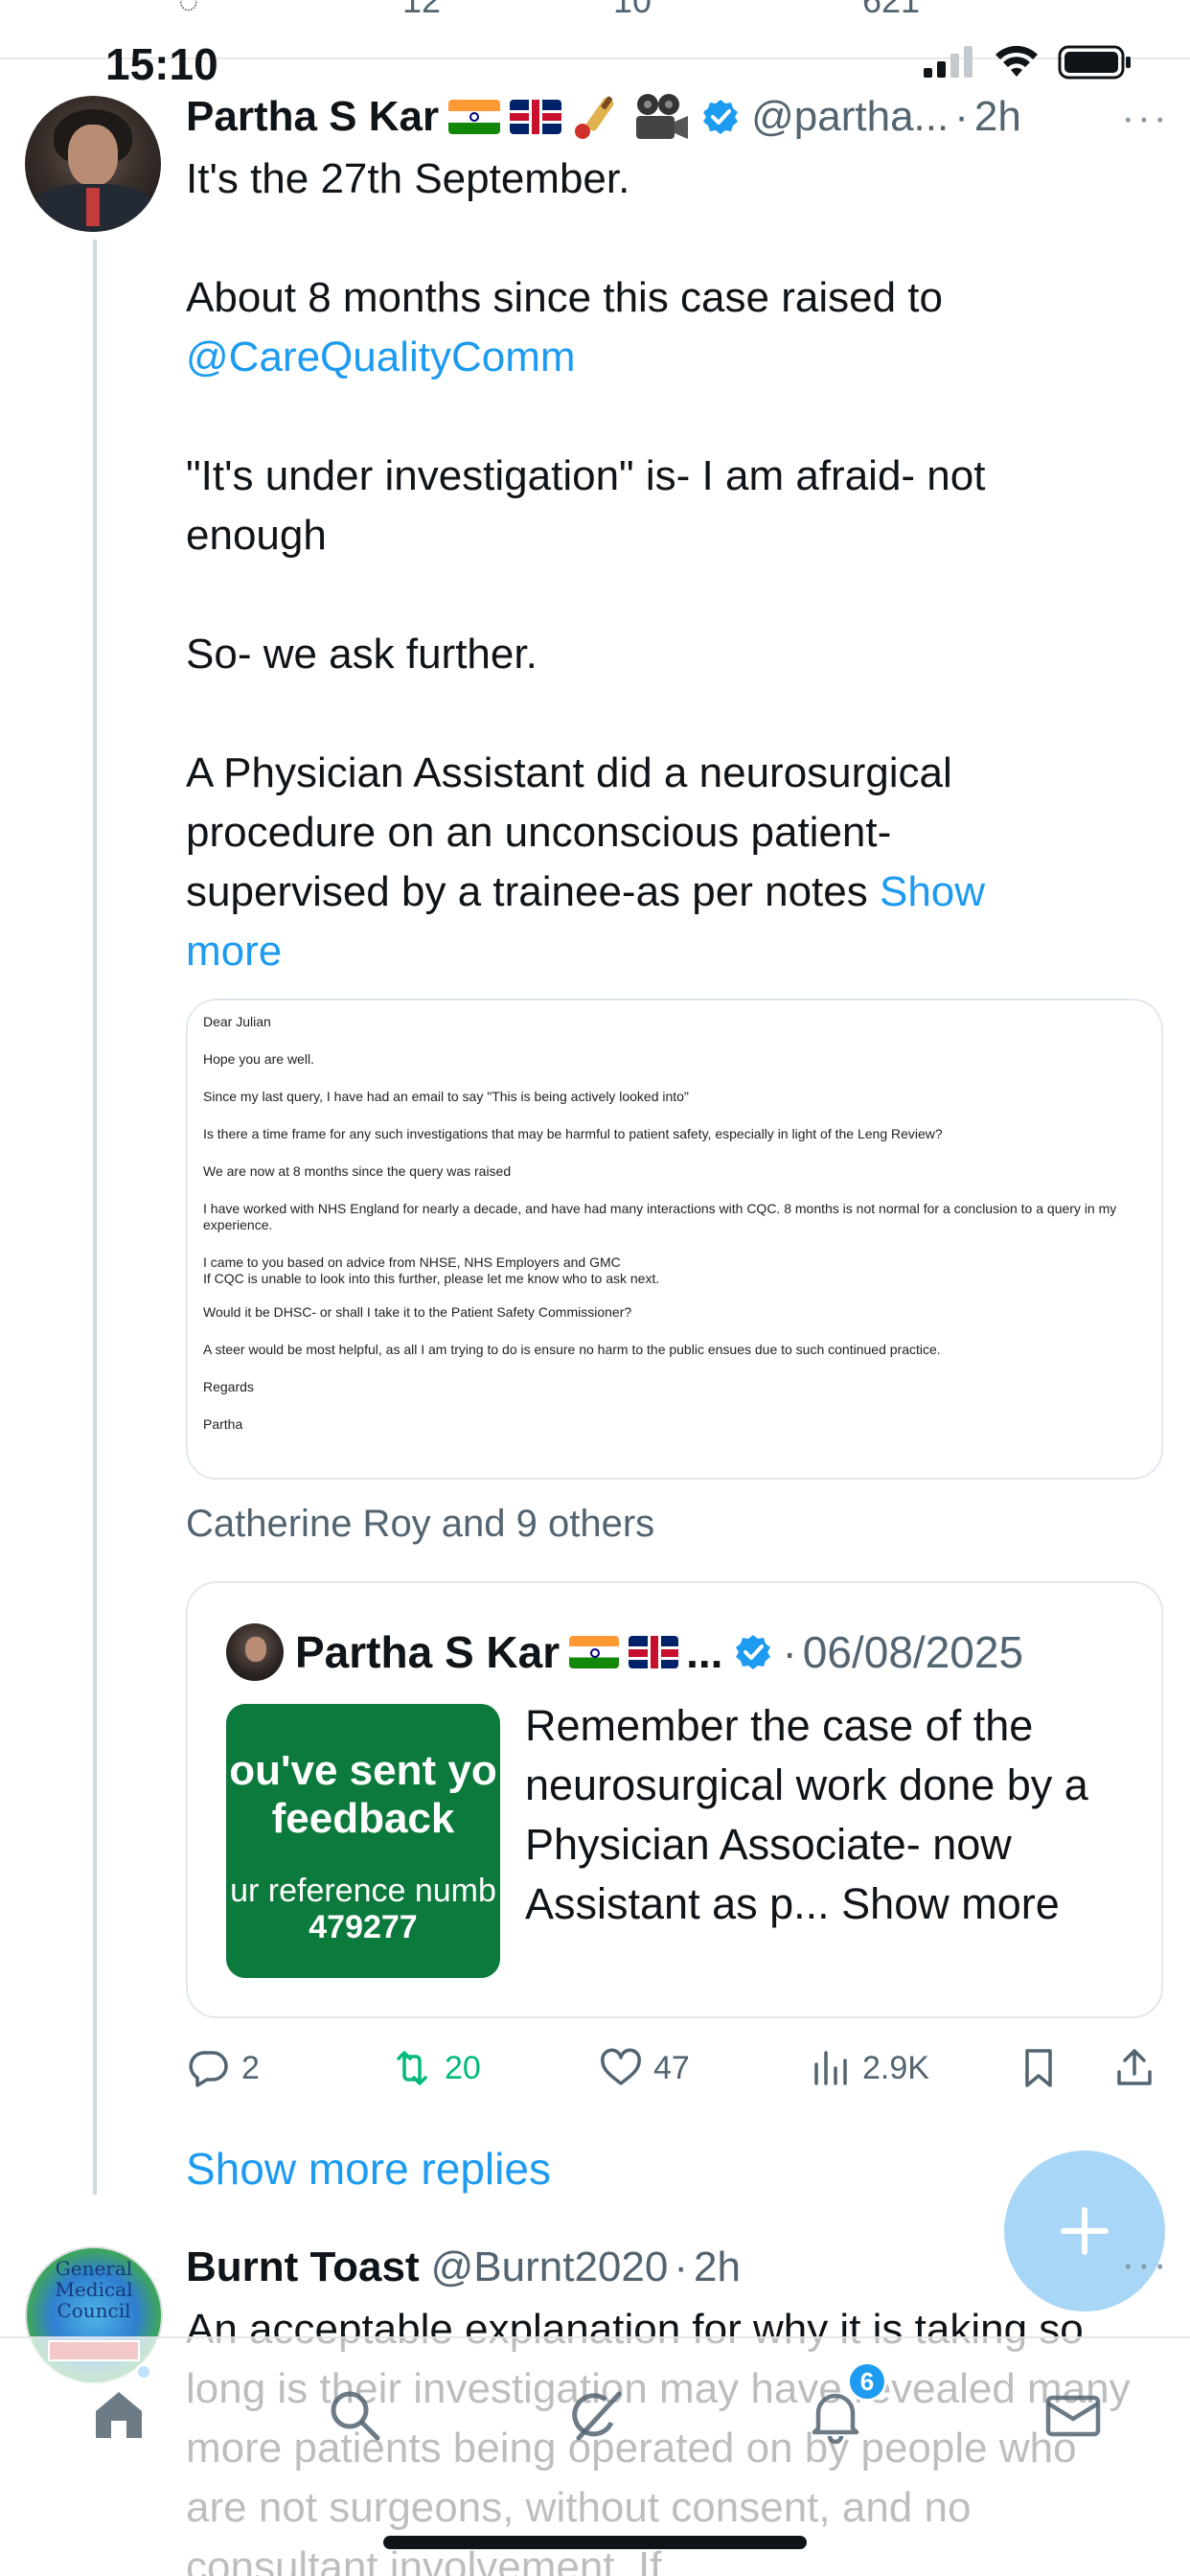 This screenshot has width=1190, height=2576. What do you see at coordinates (255, 1652) in the screenshot?
I see `quote-author-avatar` at bounding box center [255, 1652].